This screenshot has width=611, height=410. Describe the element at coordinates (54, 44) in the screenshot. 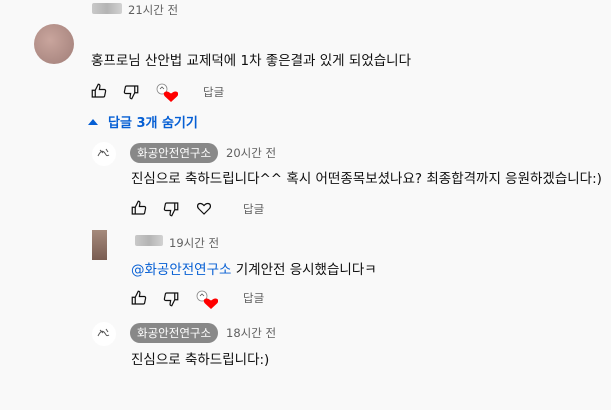

I see `top-comment-avatar` at that location.